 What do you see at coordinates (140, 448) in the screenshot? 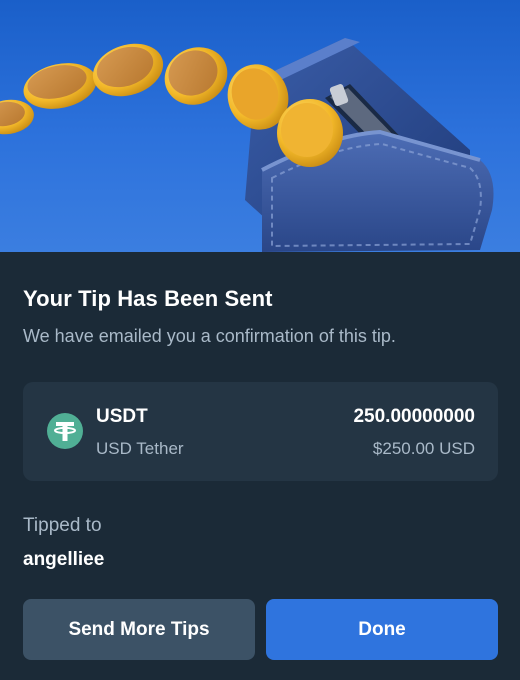
I see `token-name: USD Tether` at bounding box center [140, 448].